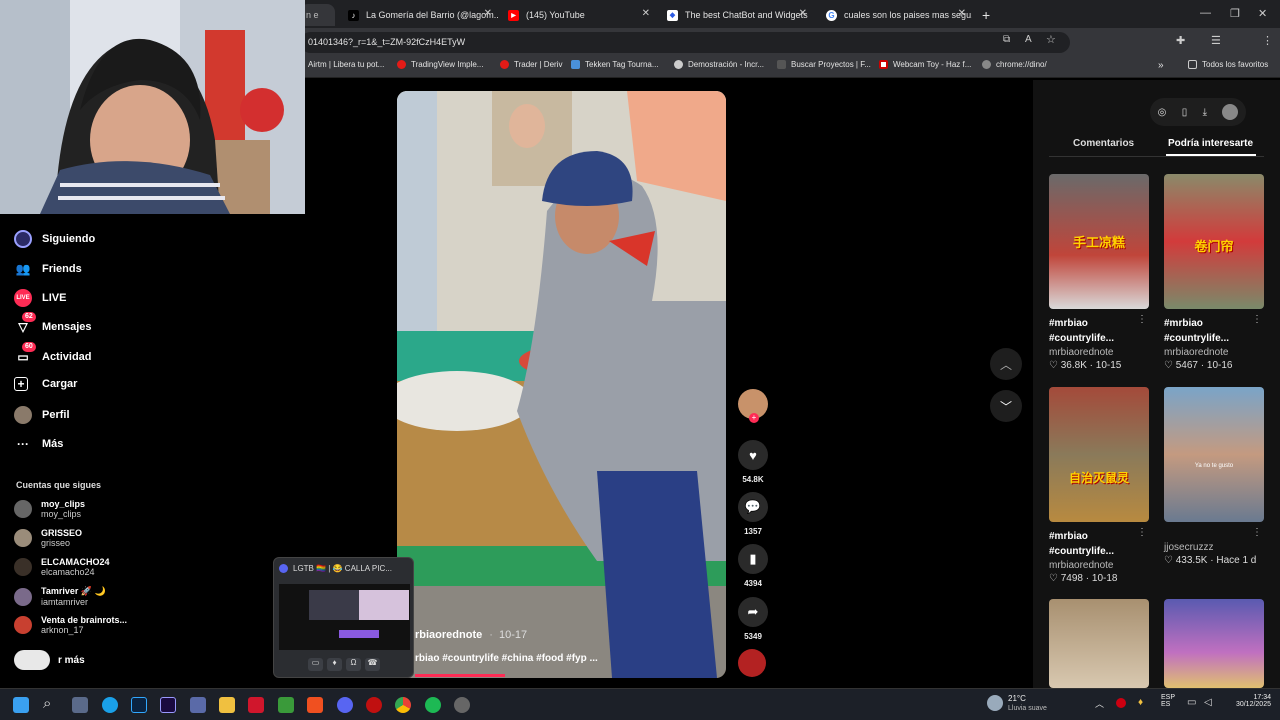 This screenshot has height=720, width=1280. Describe the element at coordinates (343, 617) in the screenshot. I see `discord-preview-popup: LGTB 🏳️‍🌈 | 😂 CALLA PIC... ▭ ♦ Ω ☎` at that location.